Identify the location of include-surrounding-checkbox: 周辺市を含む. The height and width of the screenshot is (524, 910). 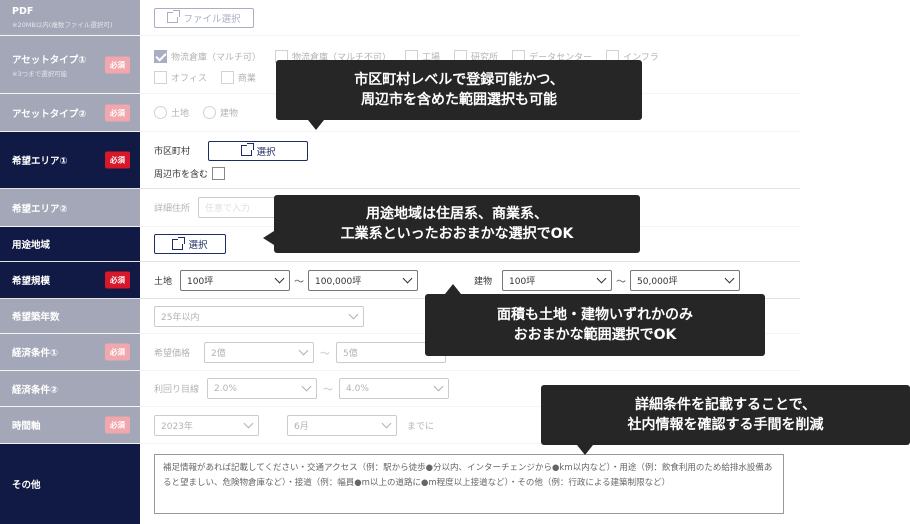
(190, 173).